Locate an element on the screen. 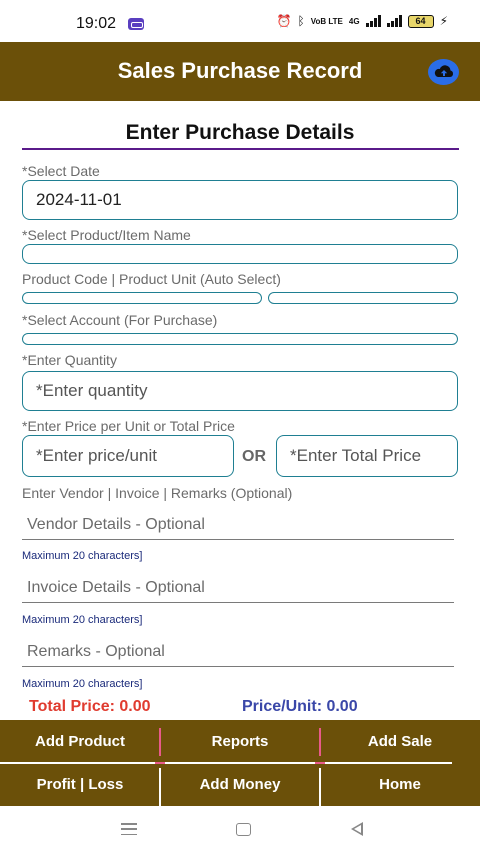 The image size is (480, 853). remarks-input: Remarks - Optional is located at coordinates (238, 653).